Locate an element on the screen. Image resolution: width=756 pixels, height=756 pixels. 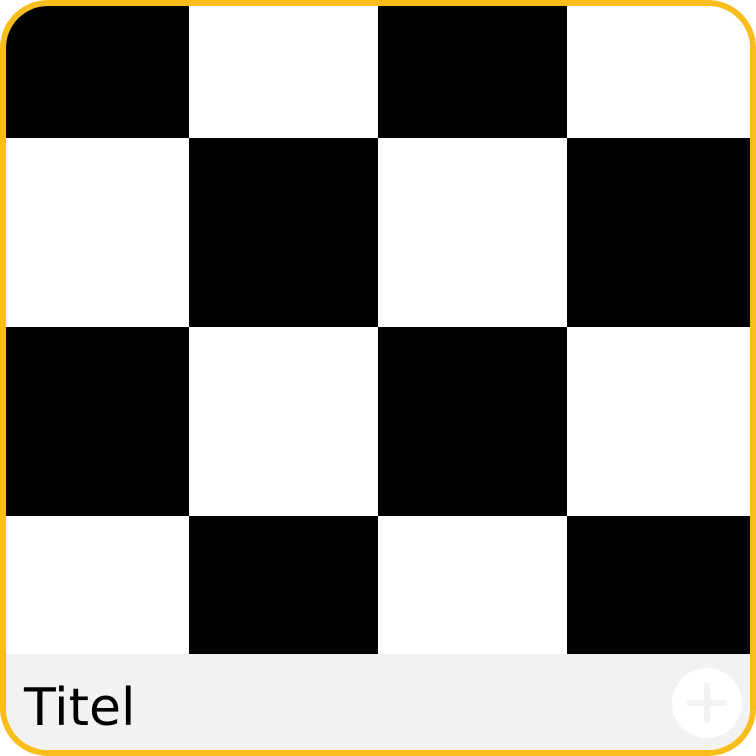
add-button is located at coordinates (707, 703).